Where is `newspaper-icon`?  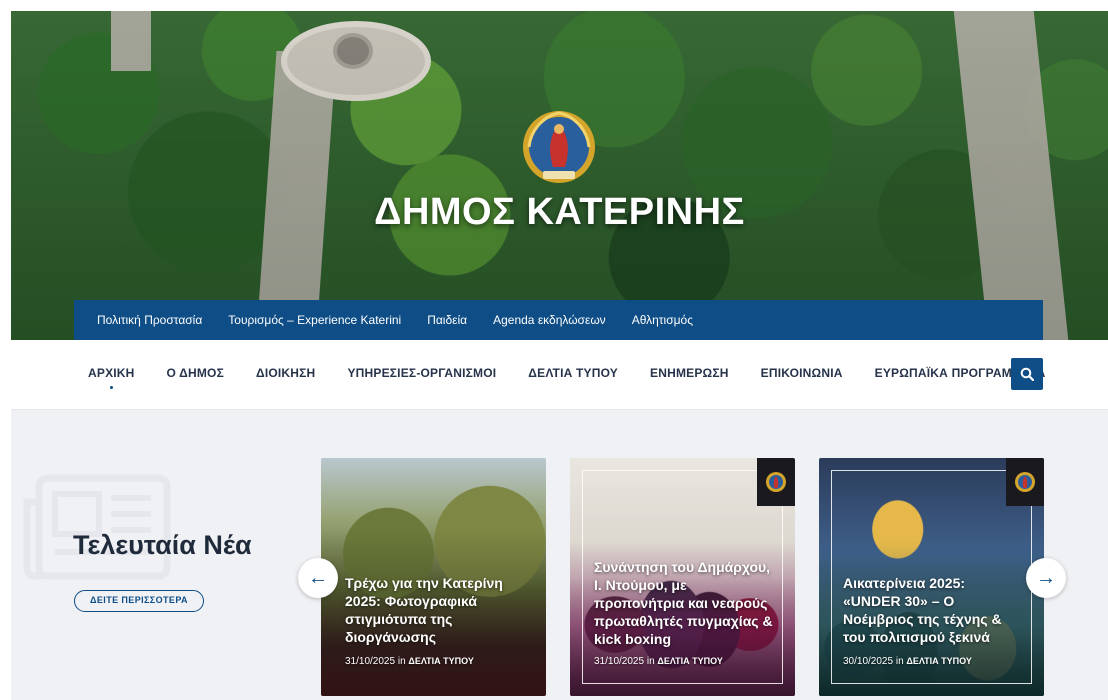 newspaper-icon is located at coordinates (97, 527).